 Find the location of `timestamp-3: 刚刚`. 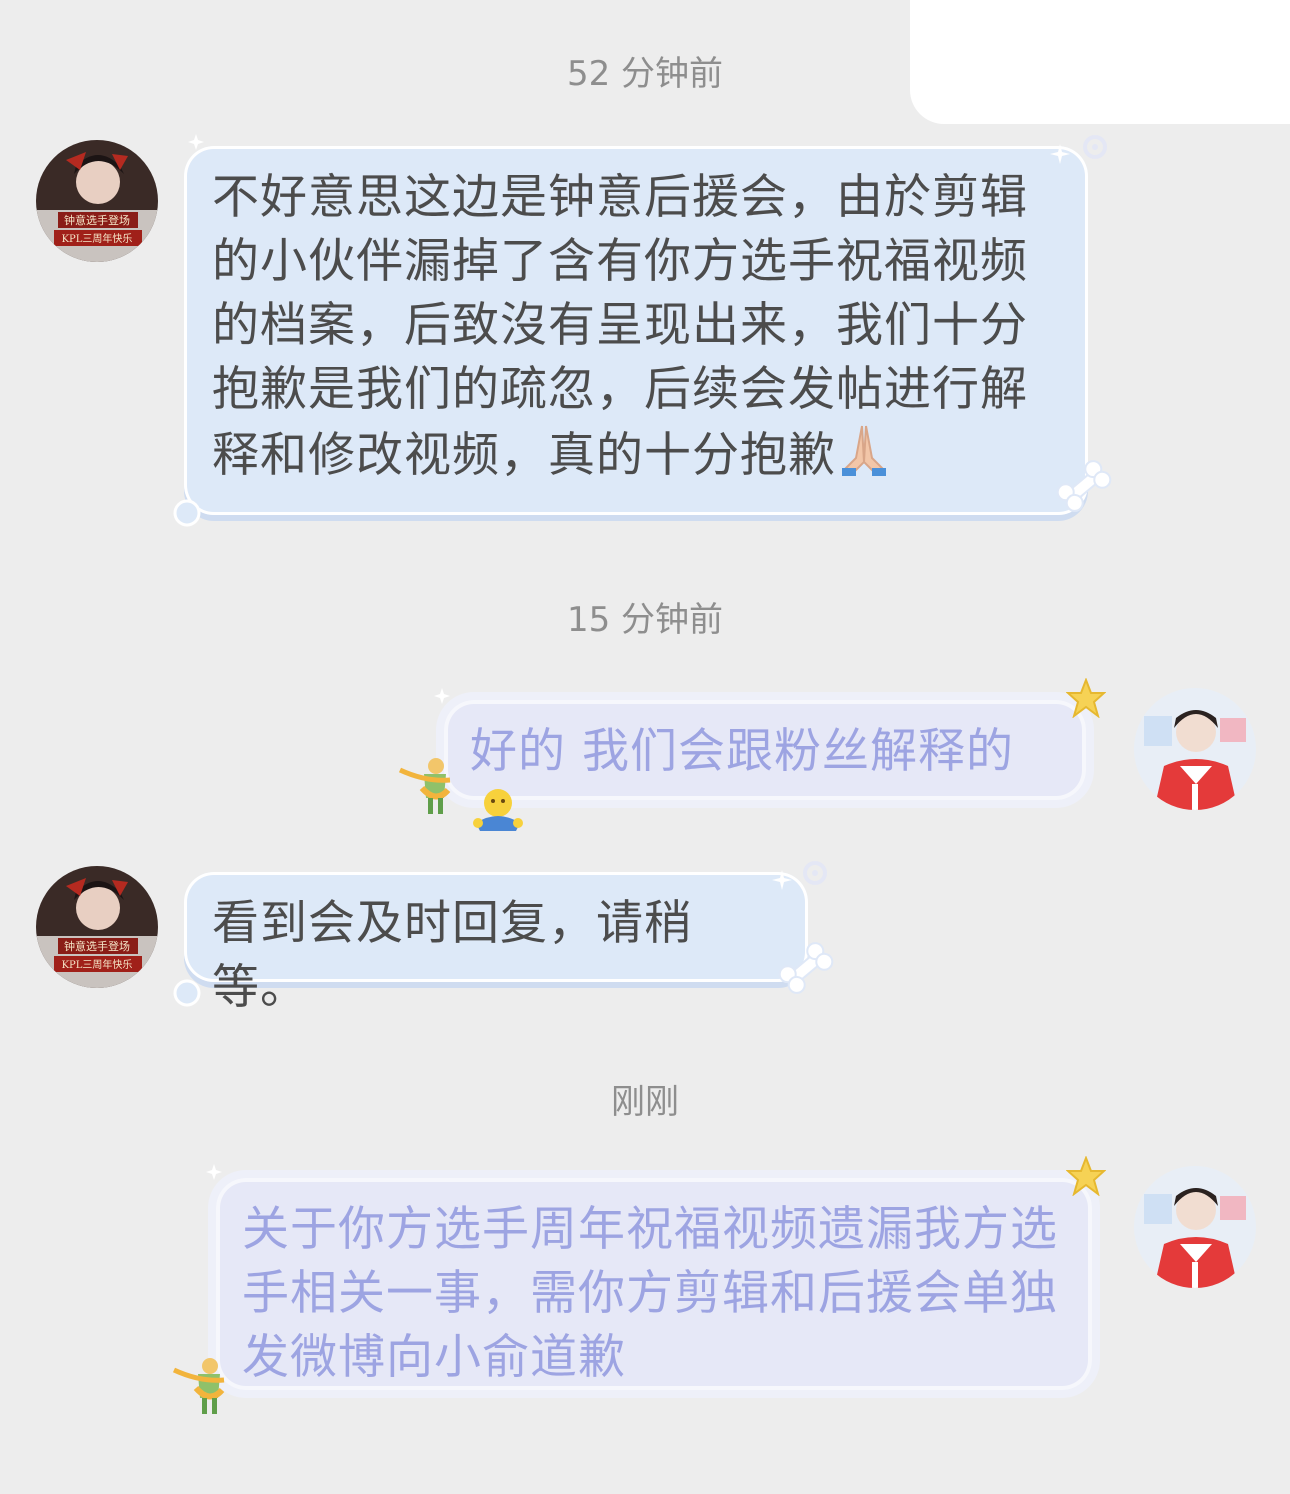

timestamp-3: 刚刚 is located at coordinates (645, 1102).